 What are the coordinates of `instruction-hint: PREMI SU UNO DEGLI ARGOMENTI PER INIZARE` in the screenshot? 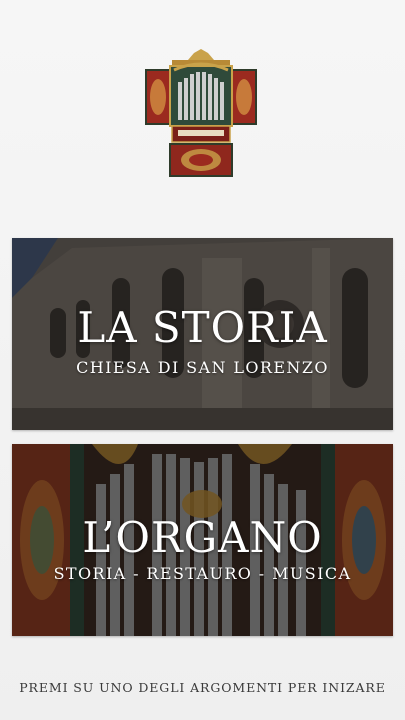 It's located at (202, 687).